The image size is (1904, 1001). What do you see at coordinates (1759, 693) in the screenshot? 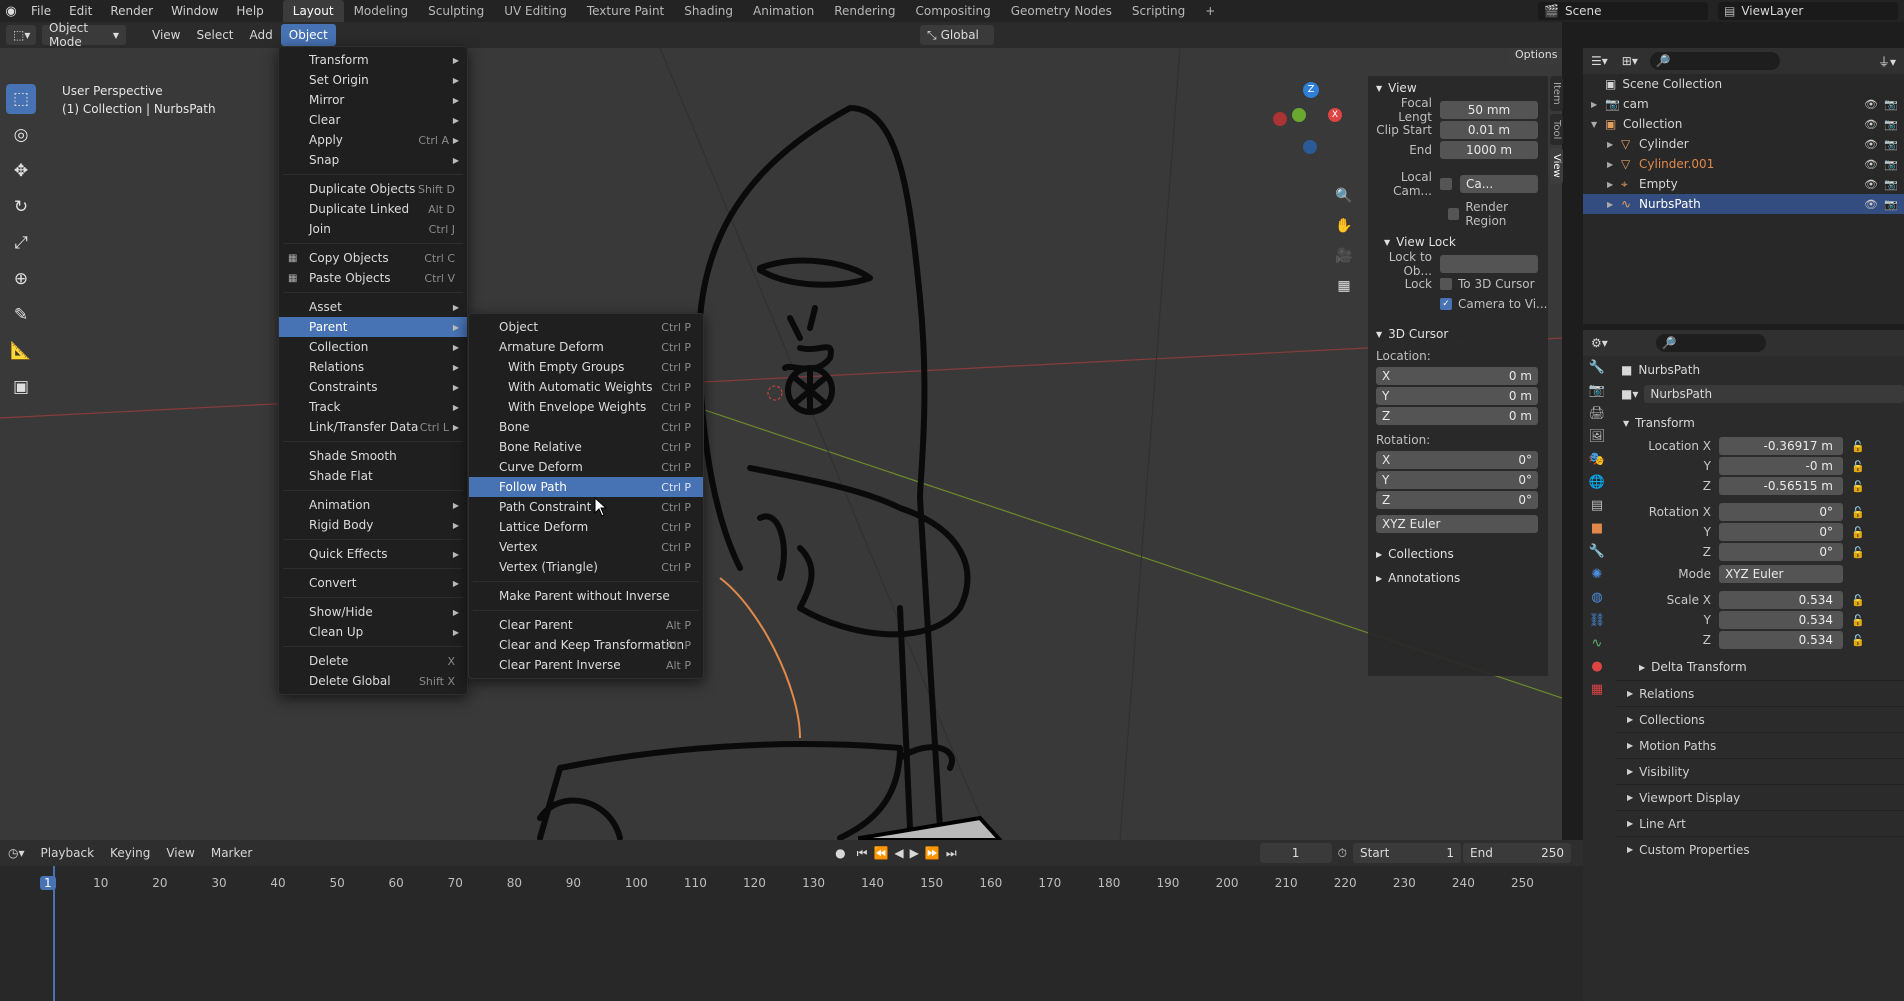
I see `properties-section-relations: ▶ Relations` at bounding box center [1759, 693].